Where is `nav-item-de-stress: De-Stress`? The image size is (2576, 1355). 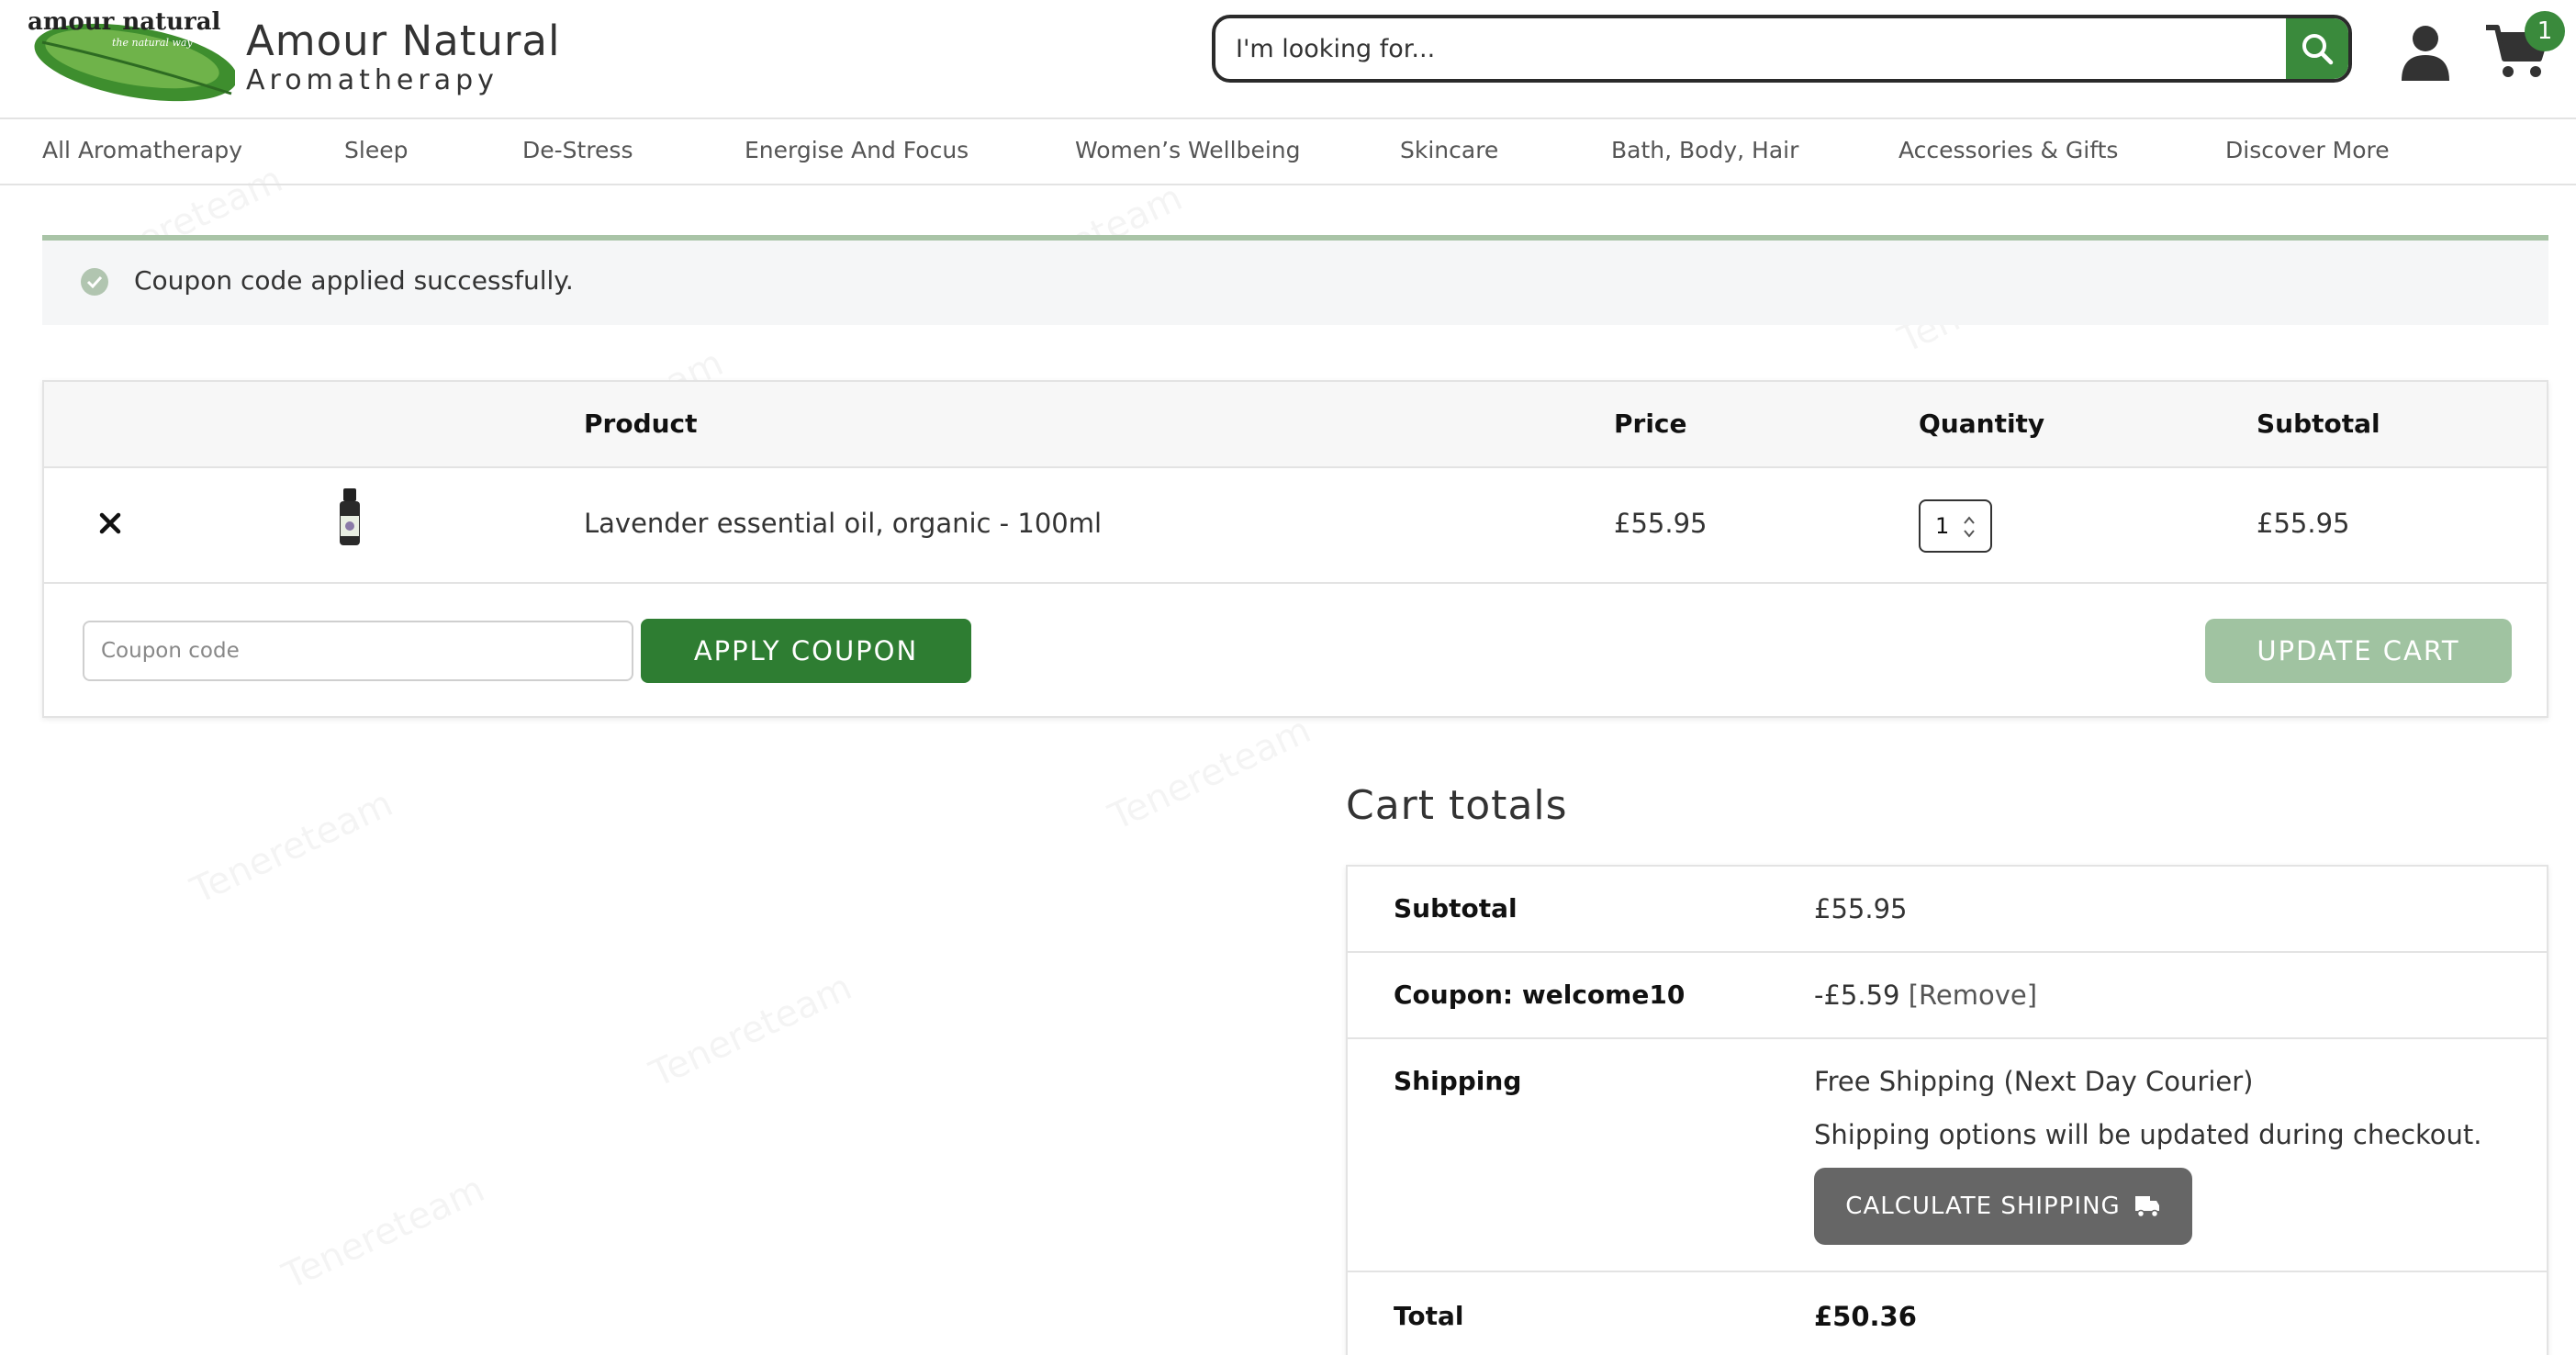
nav-item-de-stress: De-Stress is located at coordinates (577, 150).